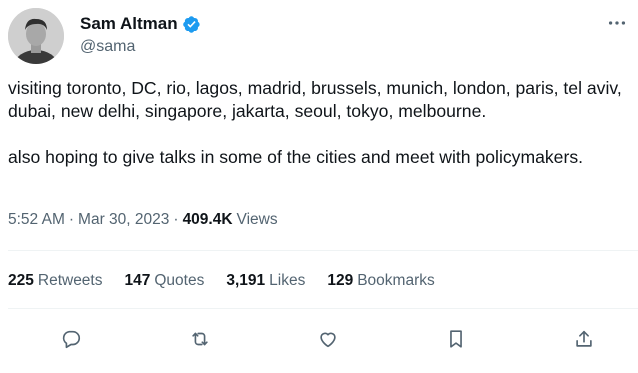 This screenshot has width=638, height=373. I want to click on quotes-count: 147, so click(137, 280).